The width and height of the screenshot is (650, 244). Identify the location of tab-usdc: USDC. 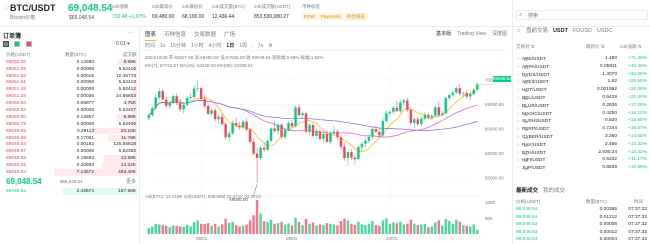
(605, 31).